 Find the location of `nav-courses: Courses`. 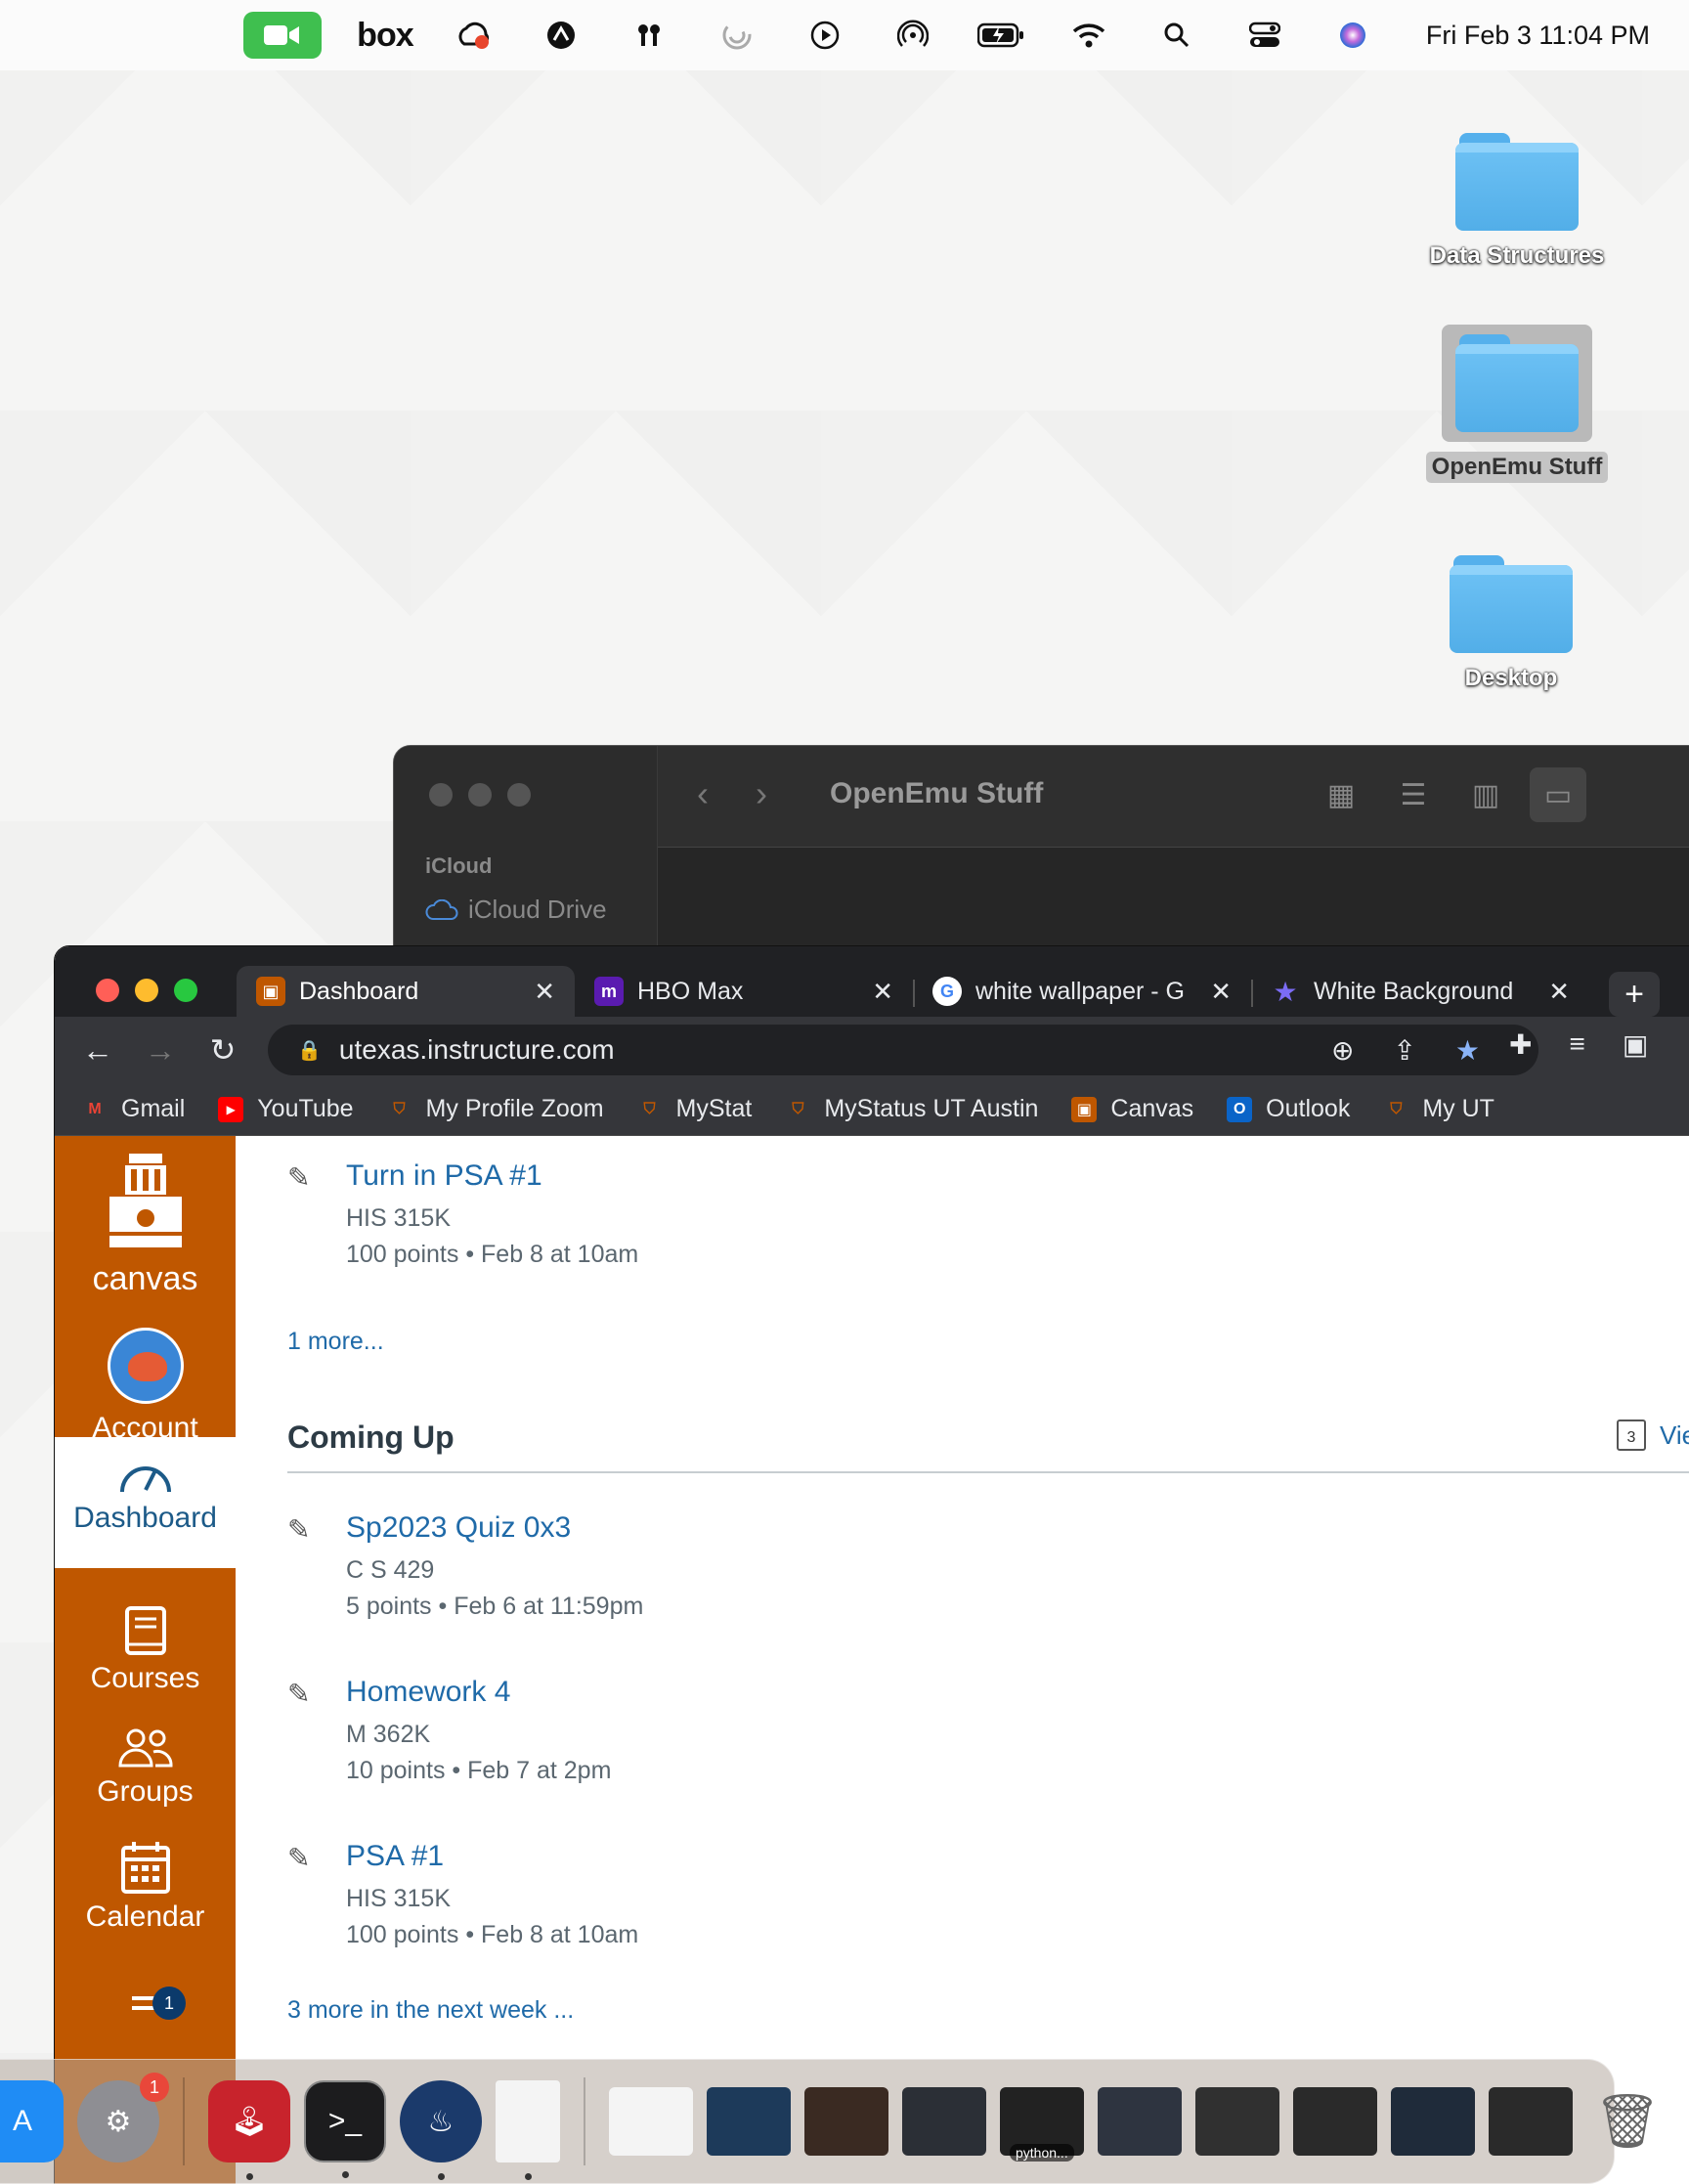

nav-courses: Courses is located at coordinates (145, 1650).